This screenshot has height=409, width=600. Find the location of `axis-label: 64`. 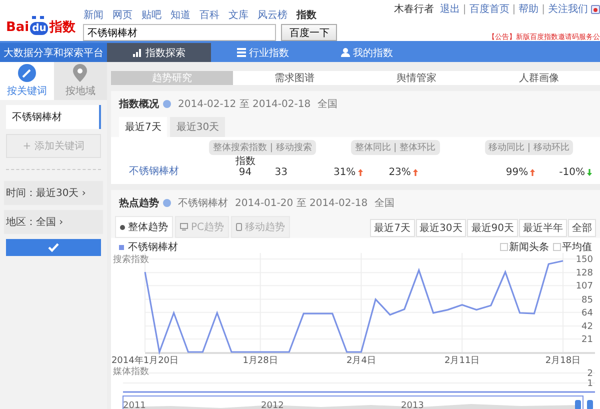

axis-label: 64 is located at coordinates (587, 313).